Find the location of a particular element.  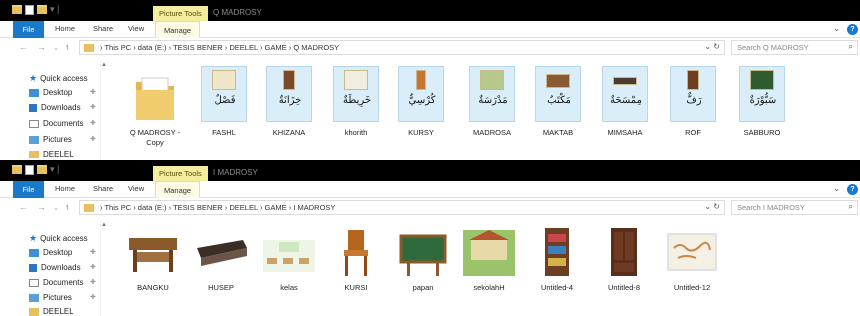

file-item: KURSI is located at coordinates (356, 267).